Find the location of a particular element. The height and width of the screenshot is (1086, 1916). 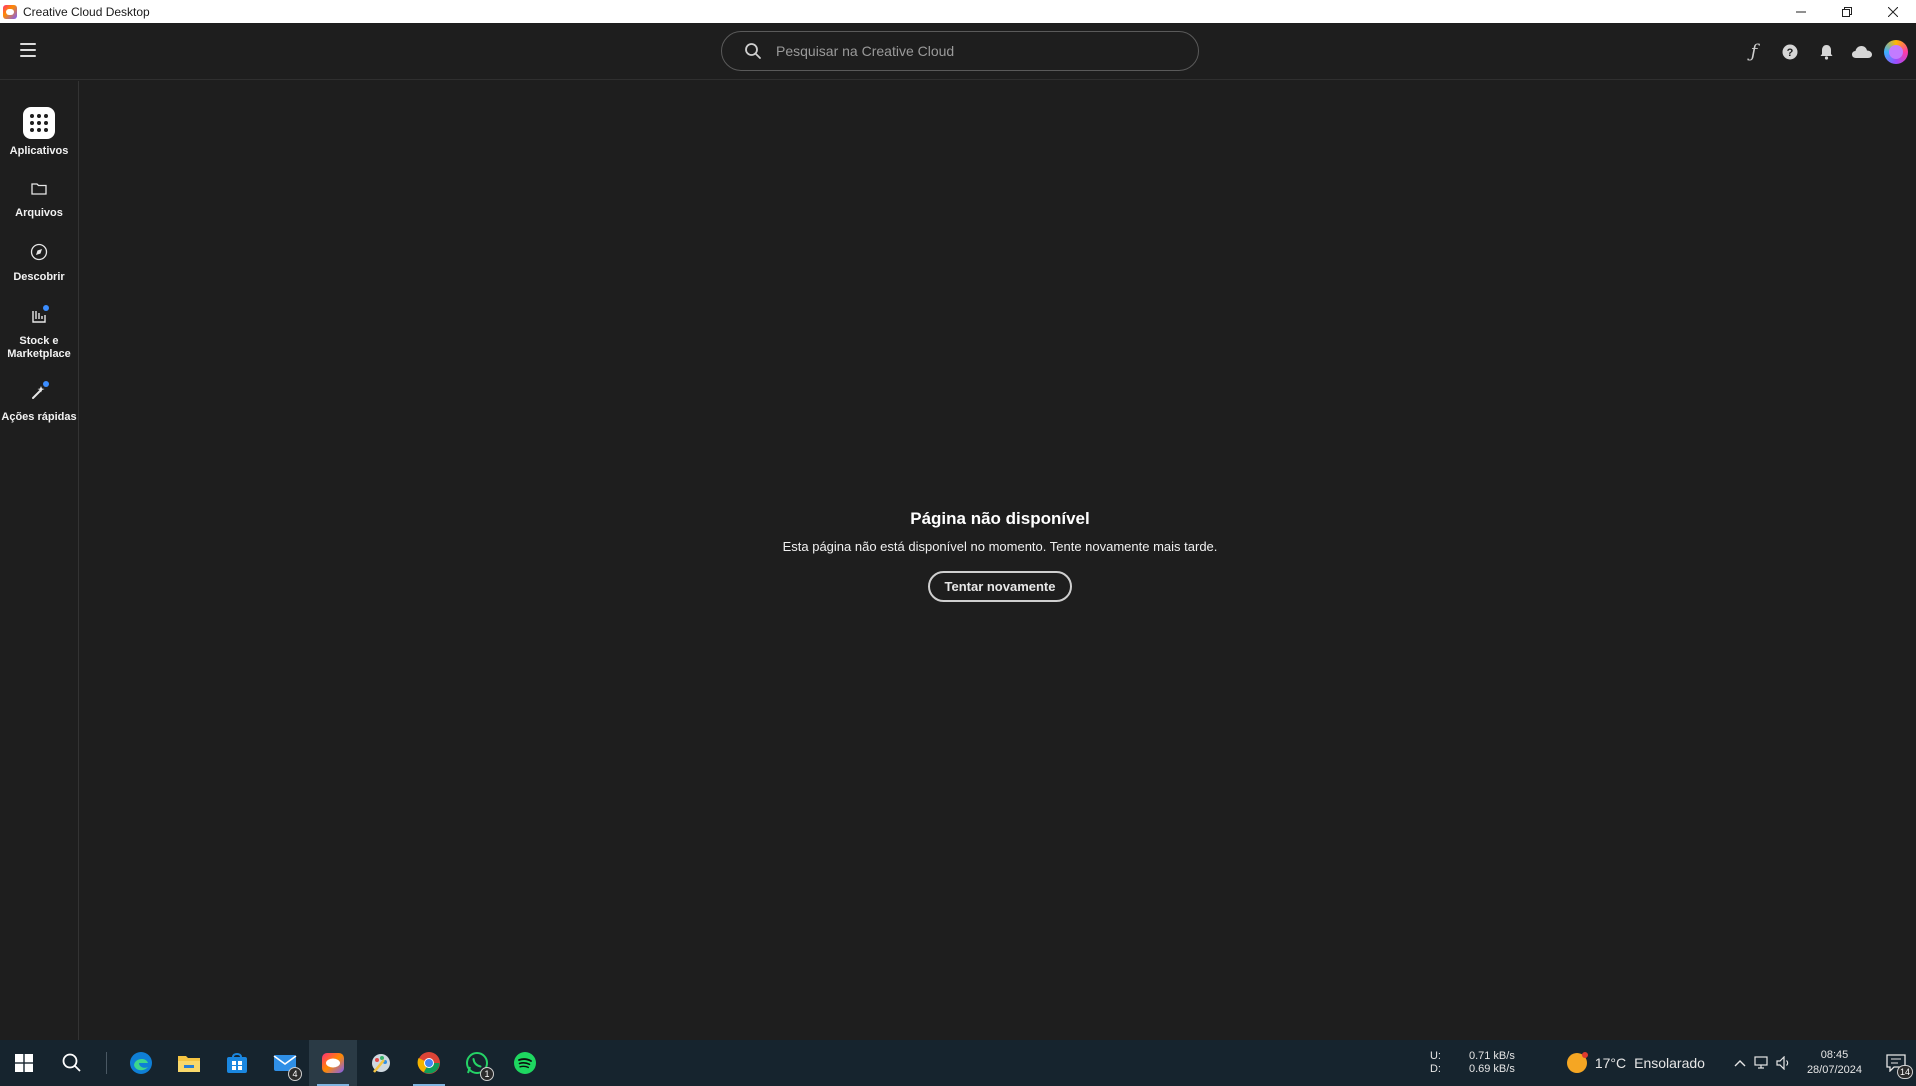

speaker-icon is located at coordinates (1782, 1063).